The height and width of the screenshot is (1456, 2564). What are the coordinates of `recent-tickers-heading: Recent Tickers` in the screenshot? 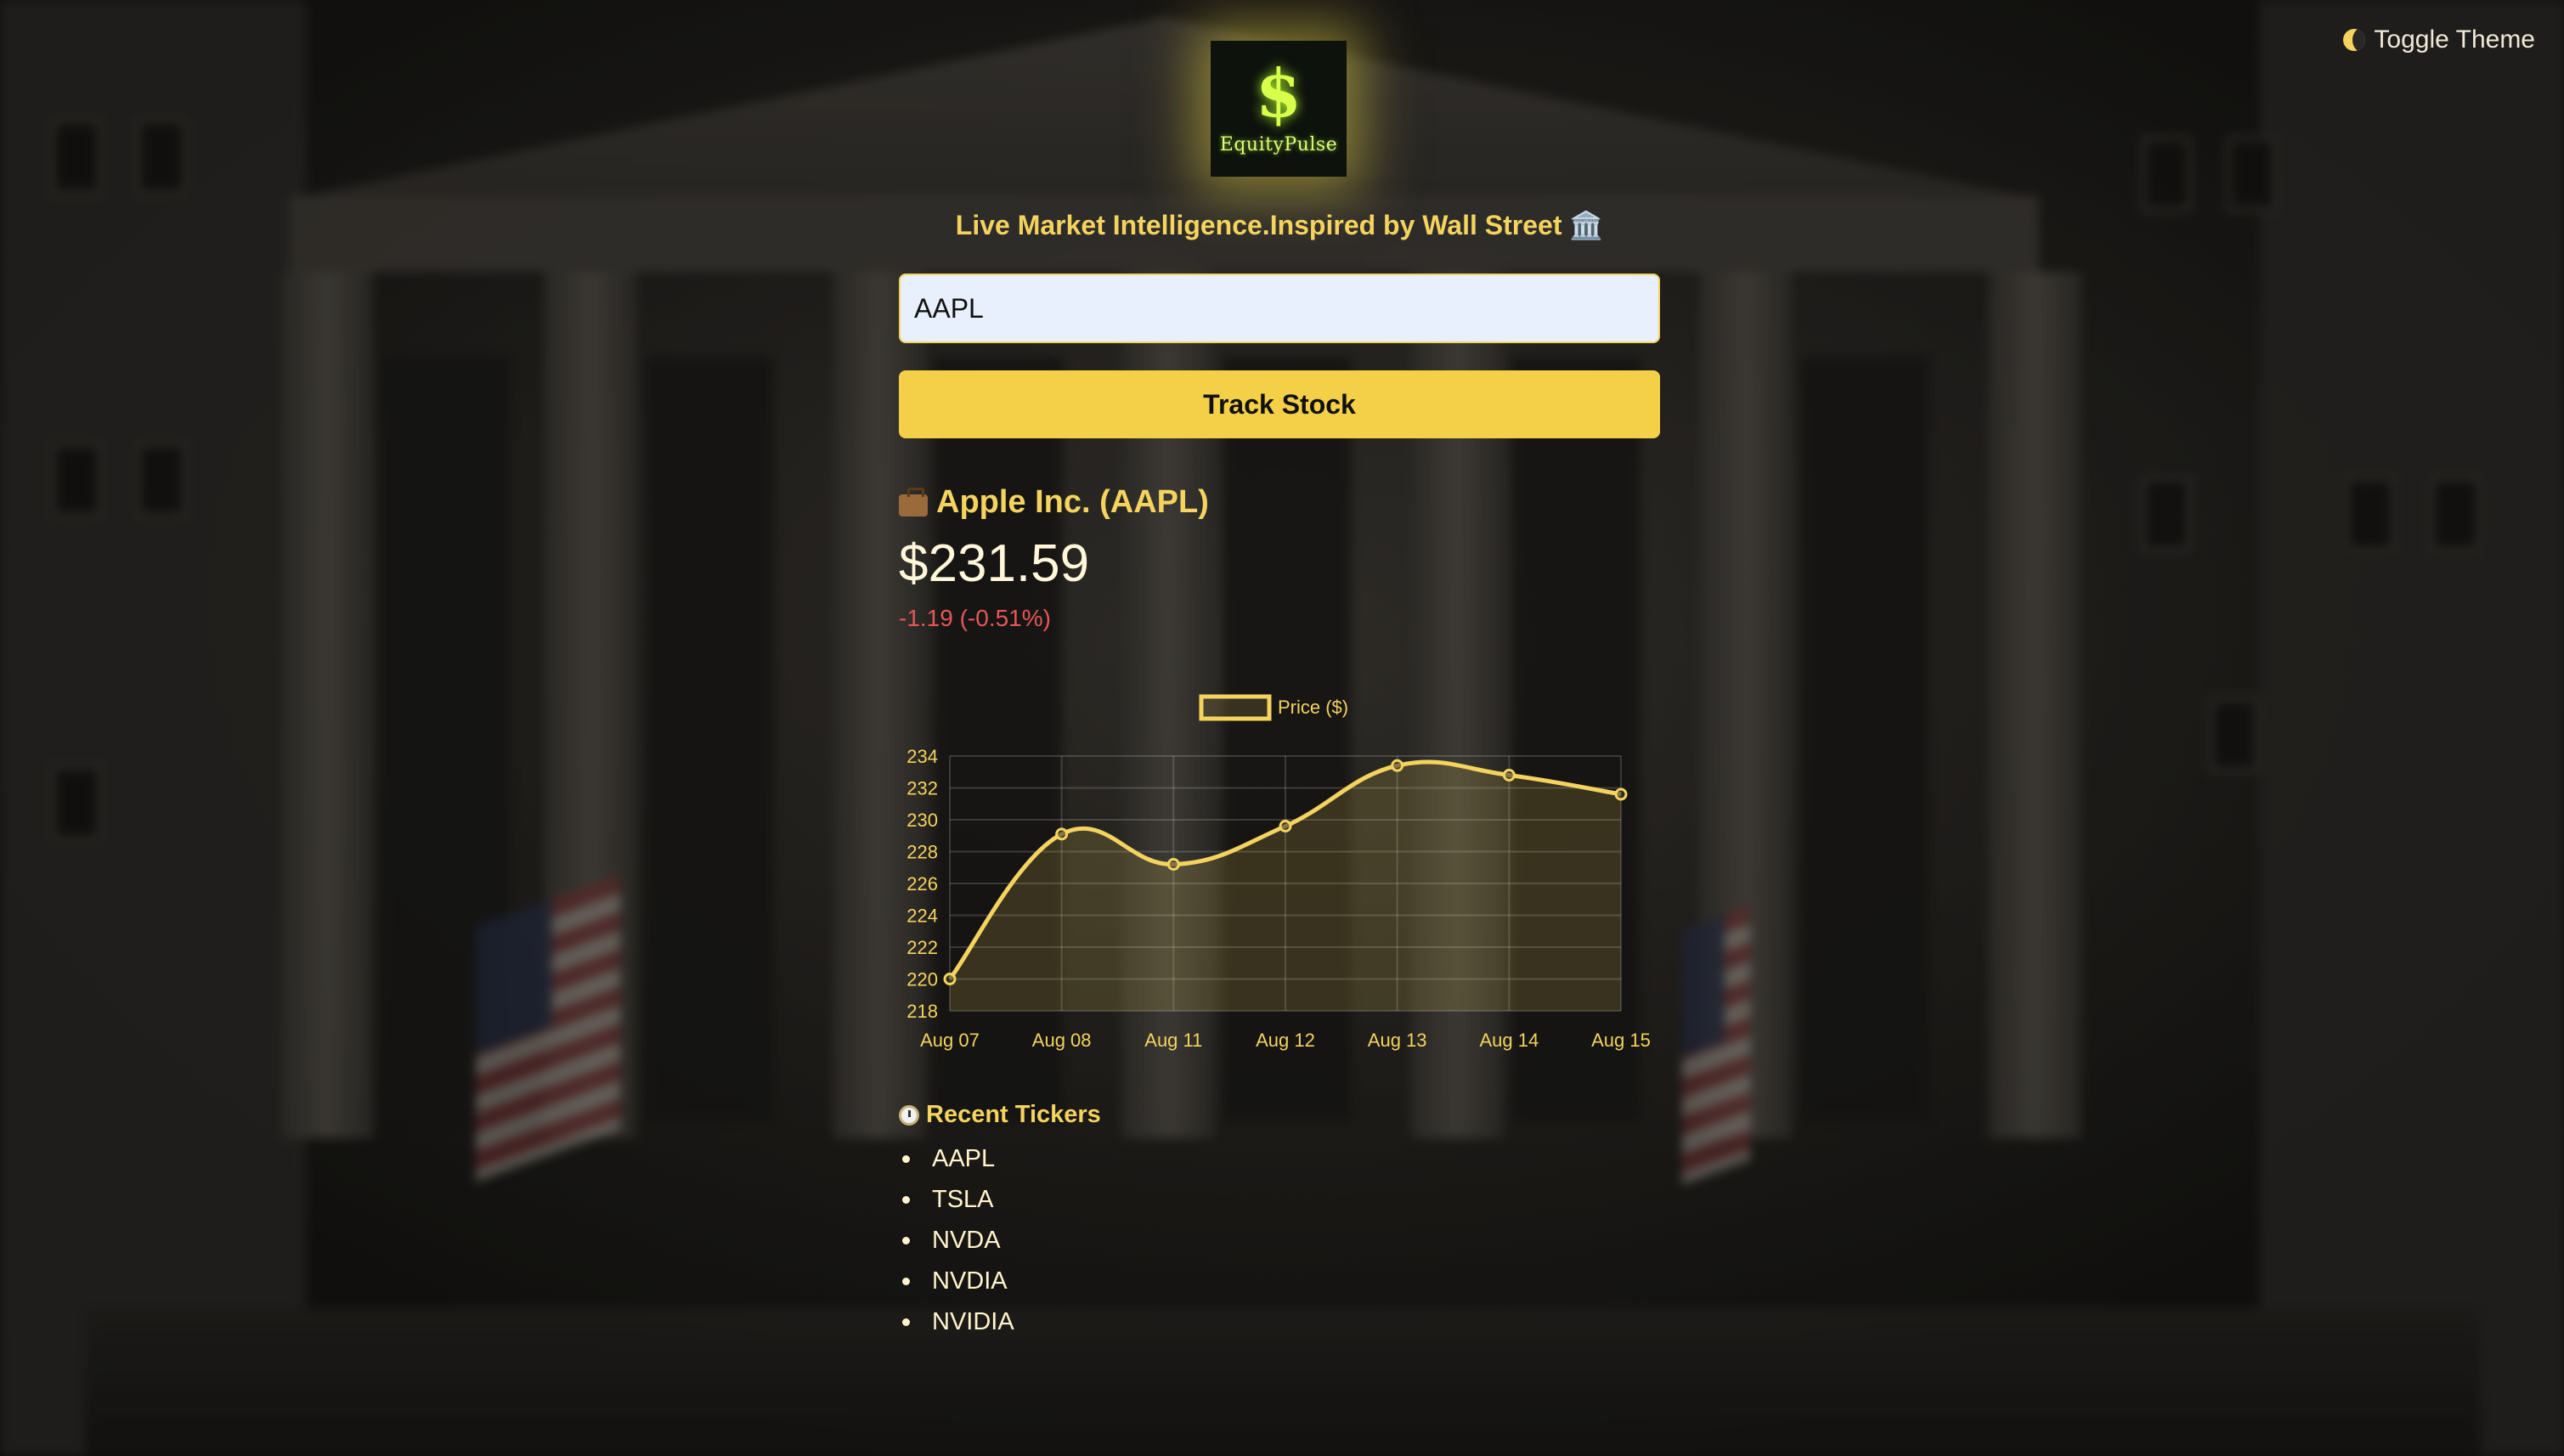 It's located at (1000, 1115).